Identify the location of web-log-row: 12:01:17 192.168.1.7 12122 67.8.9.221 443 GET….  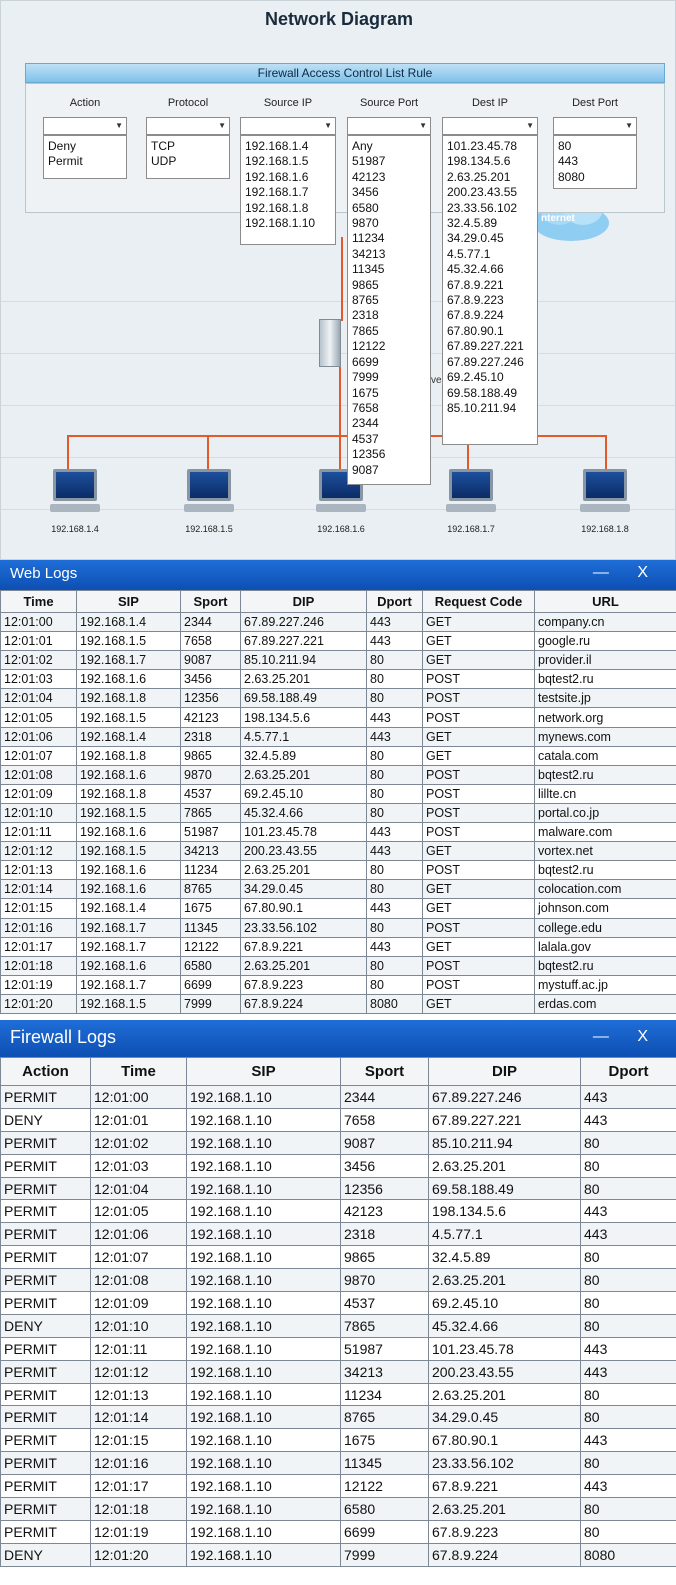
(338, 946).